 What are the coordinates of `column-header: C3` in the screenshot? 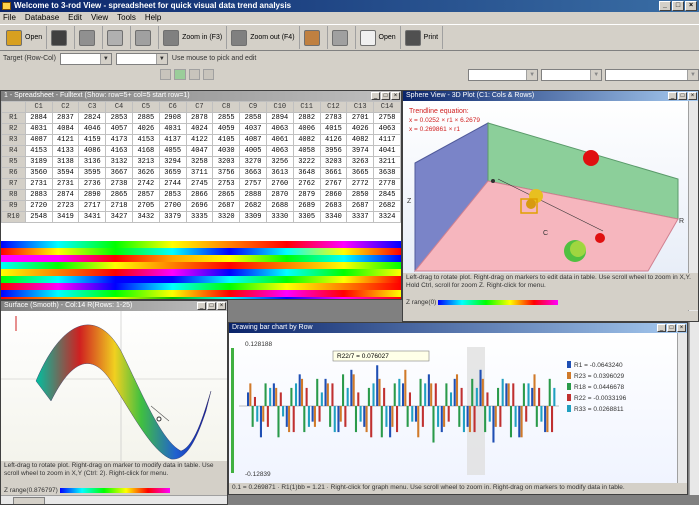 It's located at (92, 107).